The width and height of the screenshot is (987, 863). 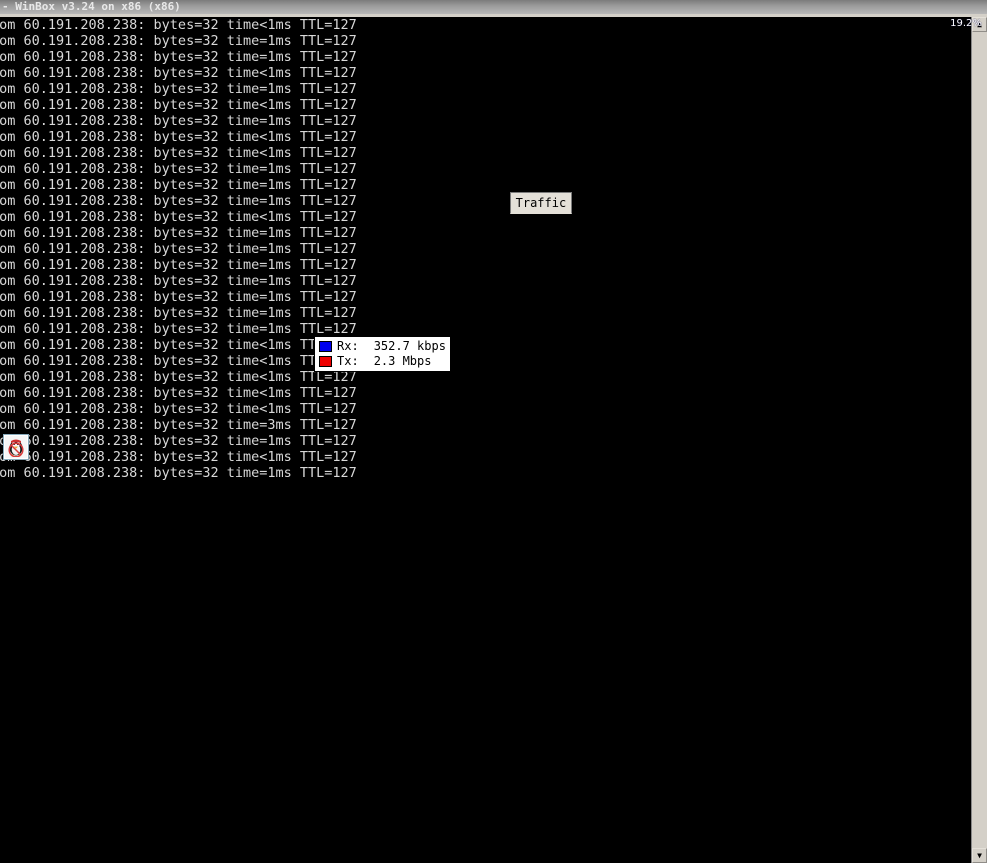 I want to click on rx-color-swatch, so click(x=325, y=346).